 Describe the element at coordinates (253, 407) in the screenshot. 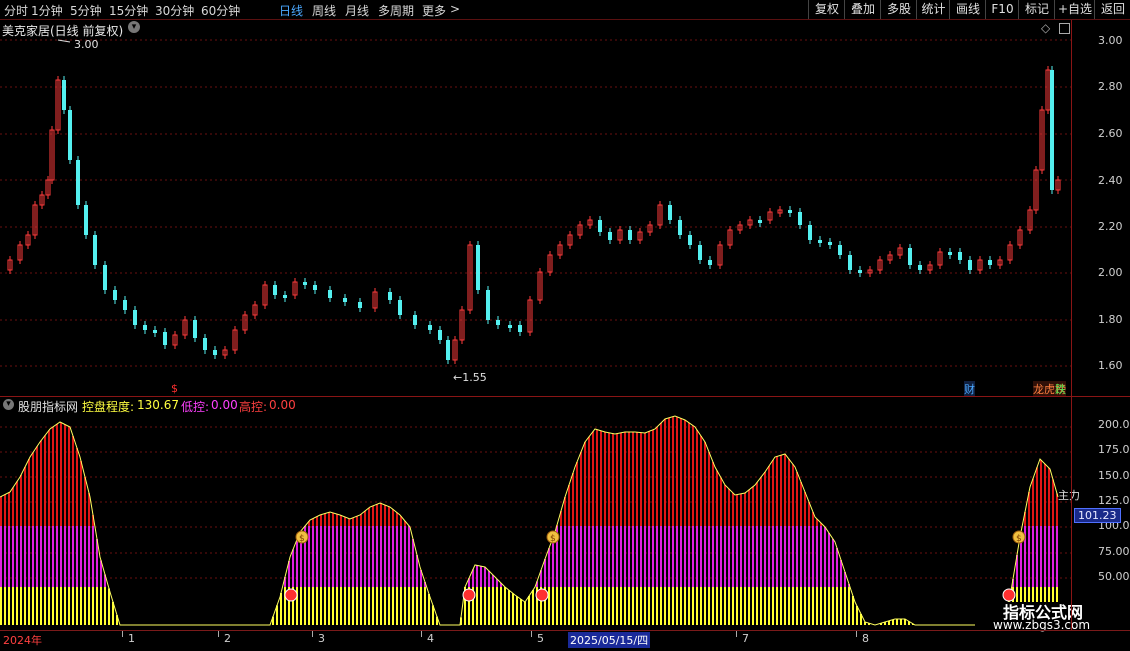

I see `high-control-label: 高控:` at that location.